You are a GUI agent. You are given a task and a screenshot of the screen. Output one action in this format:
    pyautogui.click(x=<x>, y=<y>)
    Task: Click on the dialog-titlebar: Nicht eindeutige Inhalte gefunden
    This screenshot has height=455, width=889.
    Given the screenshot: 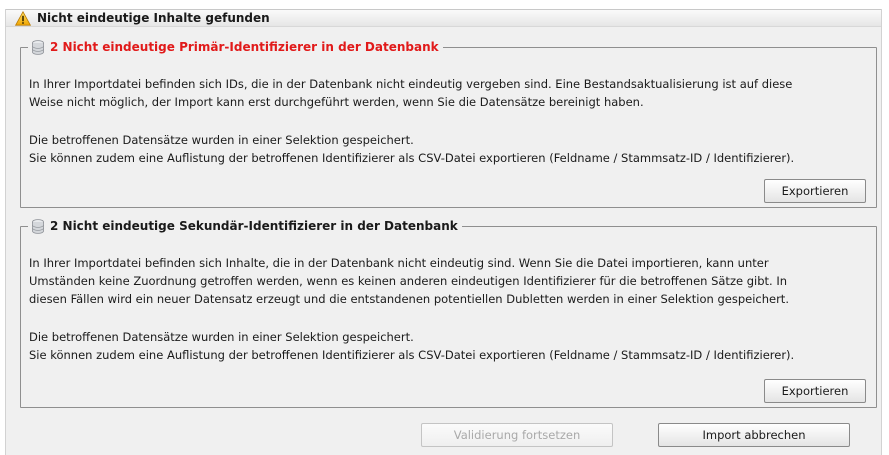 What is the action you would take?
    pyautogui.click(x=443, y=18)
    